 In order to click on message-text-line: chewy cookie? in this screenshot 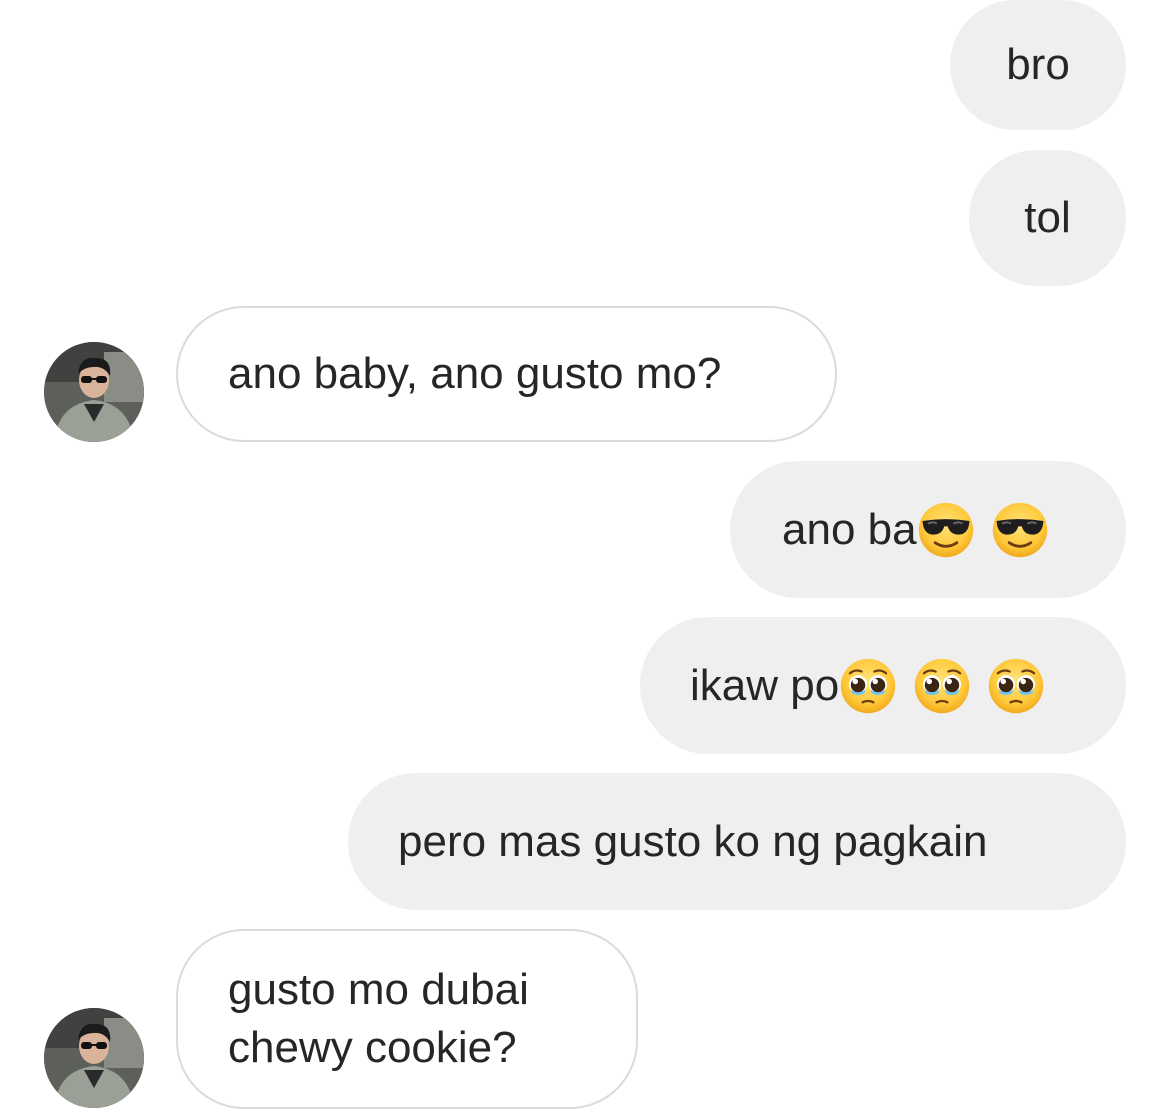, I will do `click(372, 1047)`.